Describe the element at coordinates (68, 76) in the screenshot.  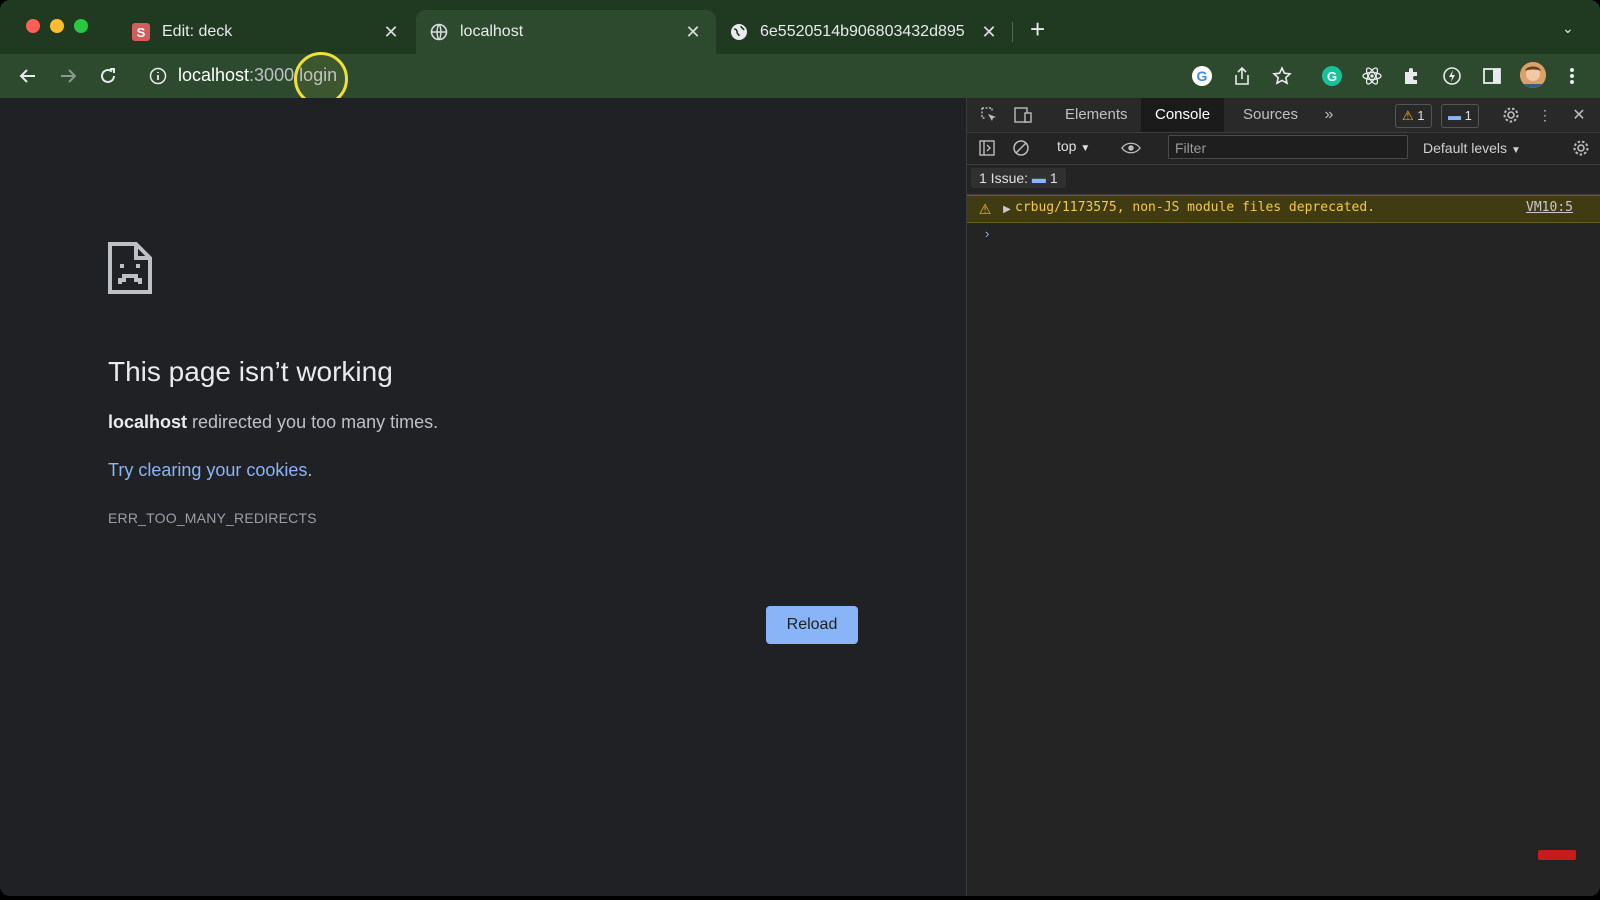
I see `forward-arrow-icon` at that location.